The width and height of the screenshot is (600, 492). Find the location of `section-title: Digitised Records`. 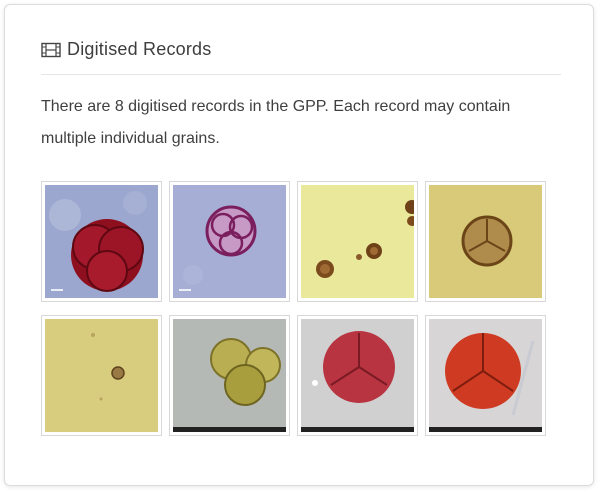

section-title: Digitised Records is located at coordinates (139, 49).